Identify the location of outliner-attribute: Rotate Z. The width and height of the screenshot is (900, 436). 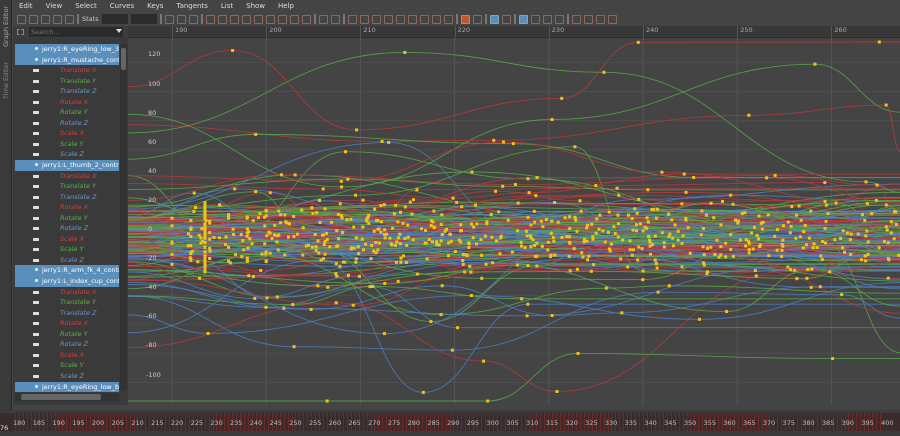
(67, 123).